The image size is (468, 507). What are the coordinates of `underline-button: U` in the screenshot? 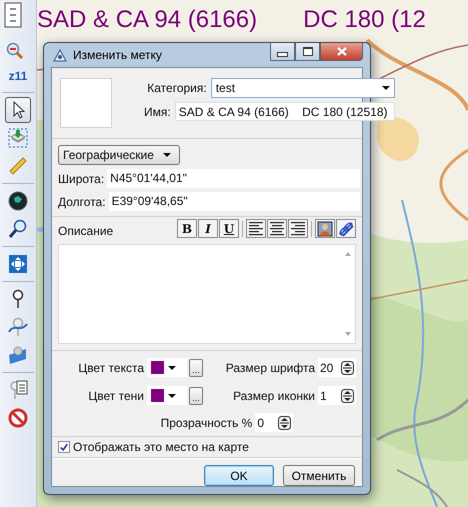 It's located at (229, 228).